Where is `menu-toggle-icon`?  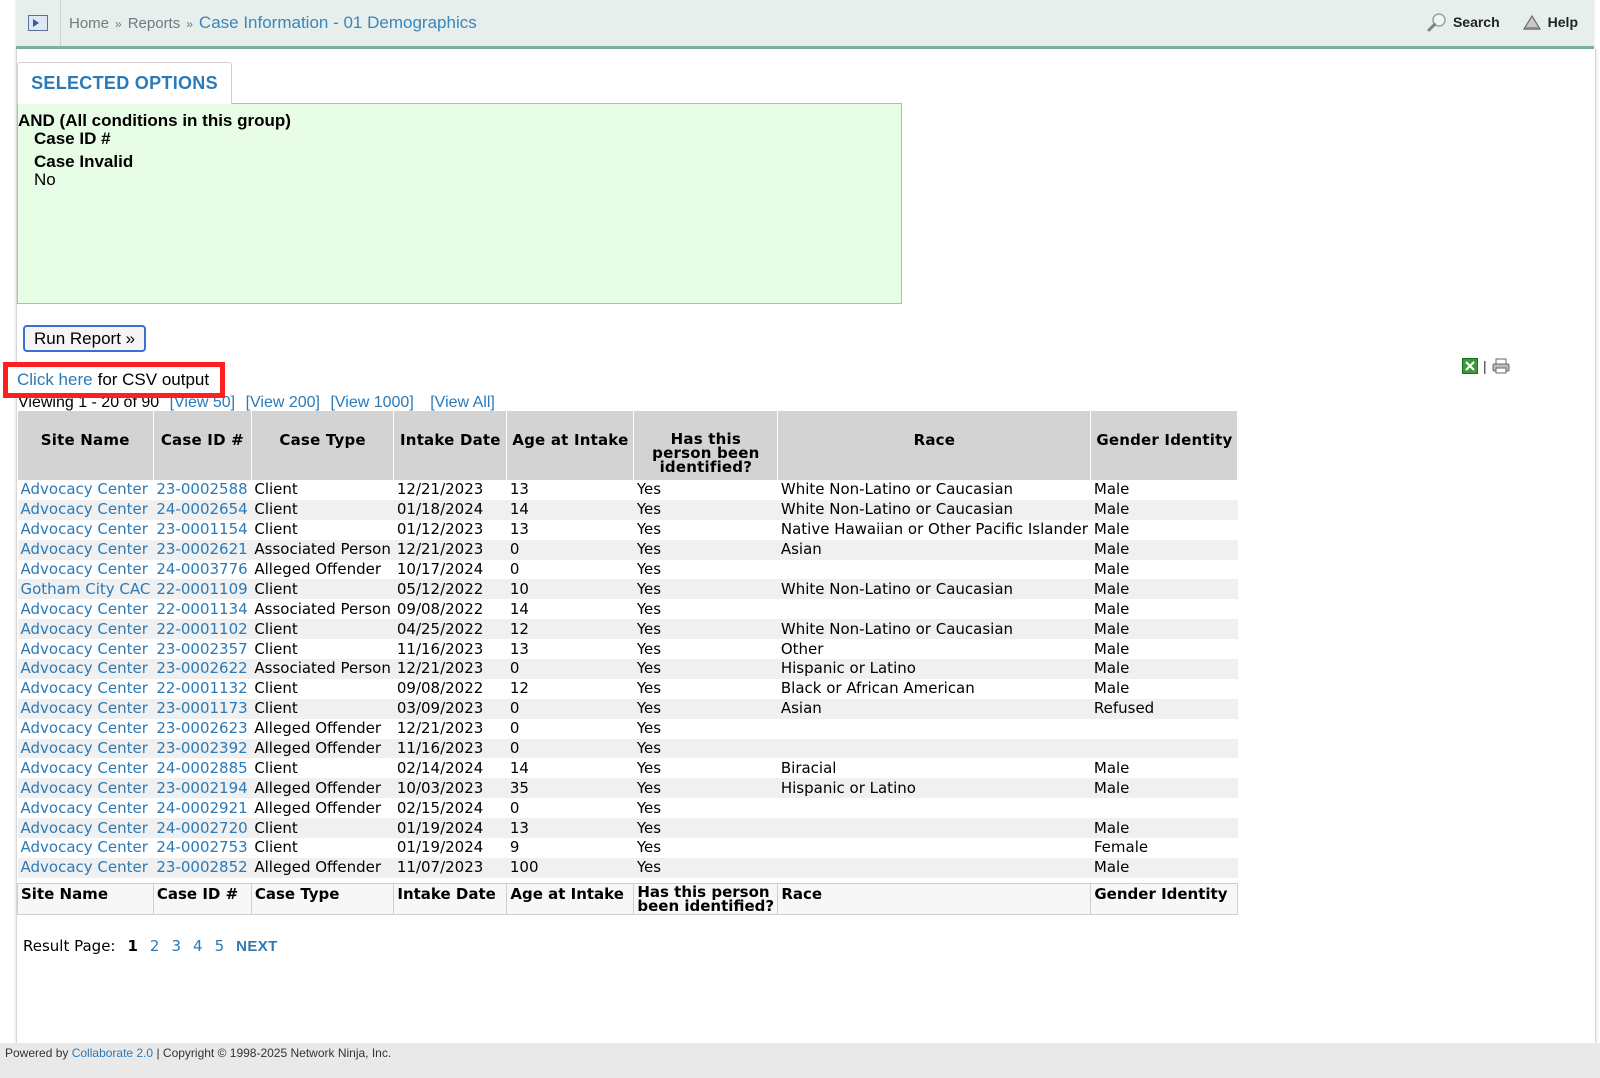
menu-toggle-icon is located at coordinates (38, 23).